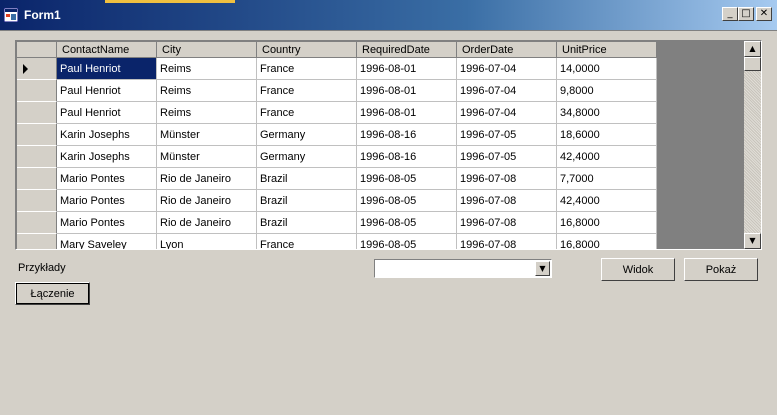  Describe the element at coordinates (107, 50) in the screenshot. I see `column-header-contactname: ContactName` at that location.